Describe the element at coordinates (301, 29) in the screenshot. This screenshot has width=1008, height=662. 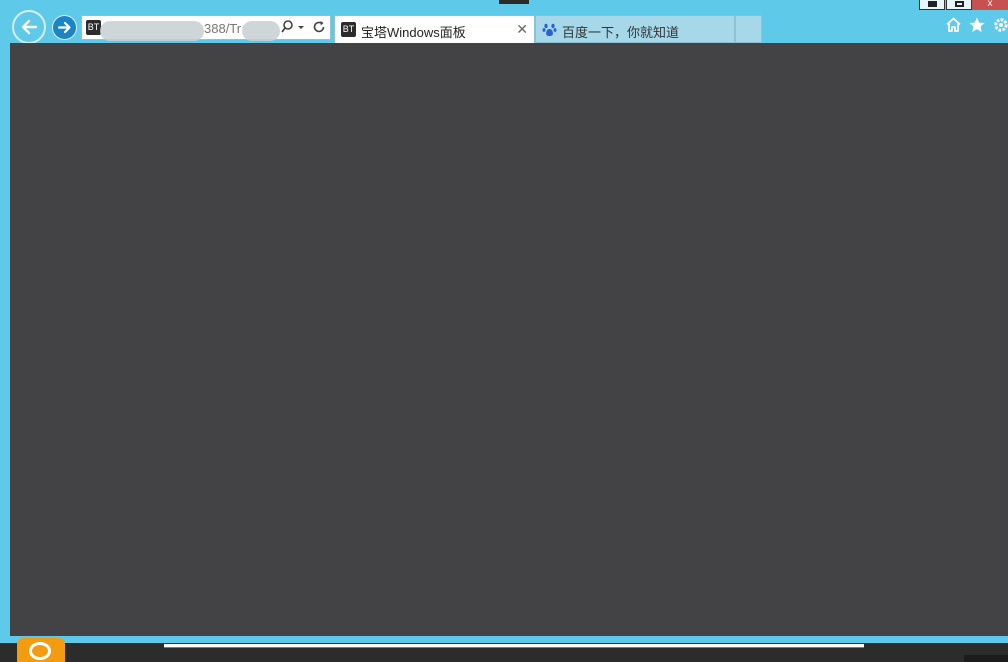
I see `chevron-down-icon` at that location.